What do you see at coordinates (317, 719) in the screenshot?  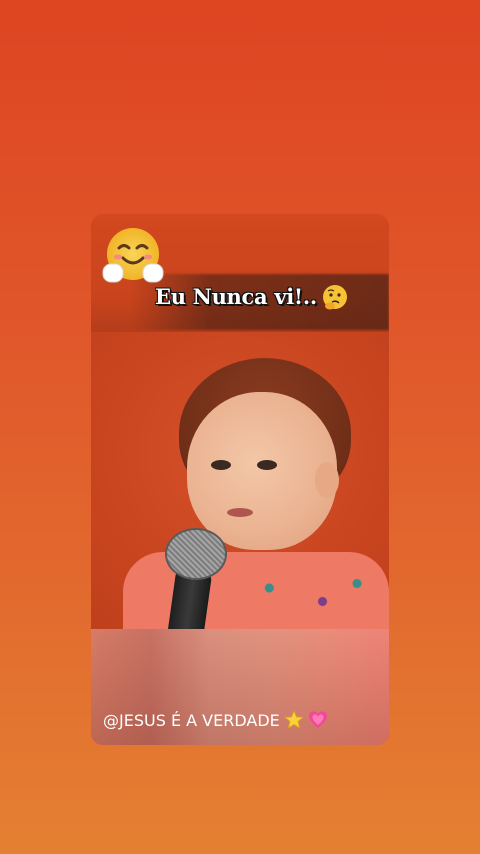 I see `growing-heart-icon` at bounding box center [317, 719].